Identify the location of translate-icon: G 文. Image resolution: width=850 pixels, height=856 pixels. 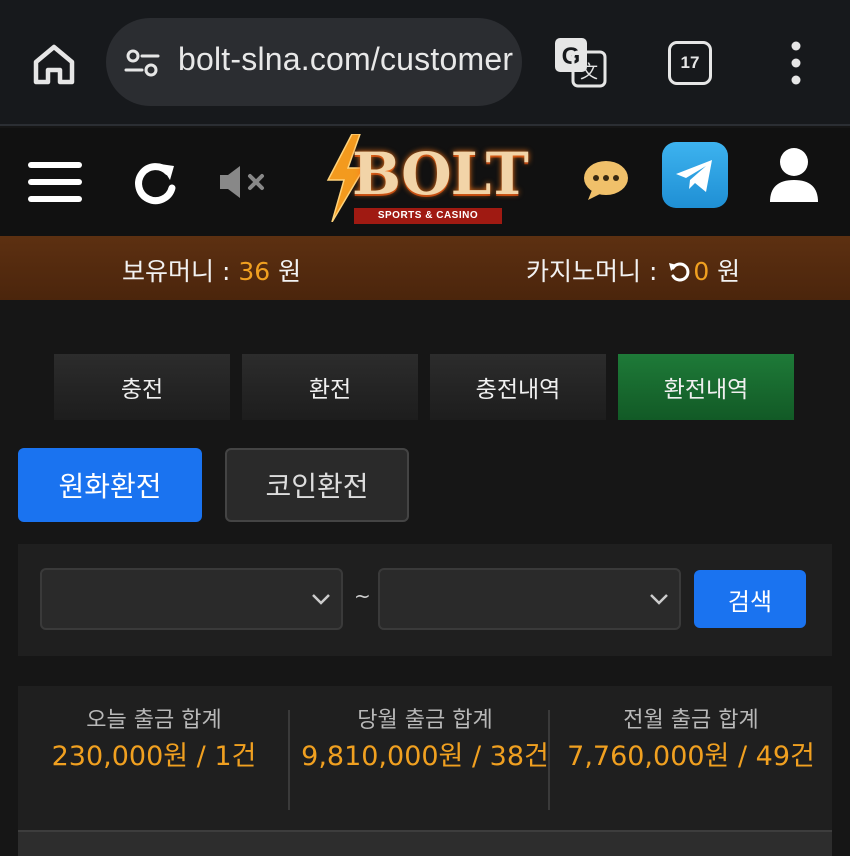
(580, 62).